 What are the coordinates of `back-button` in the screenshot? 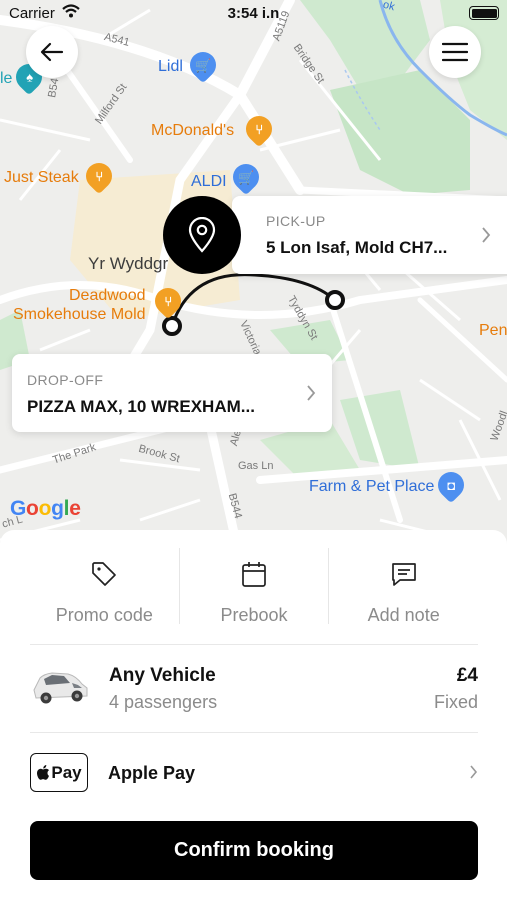 It's located at (52, 52).